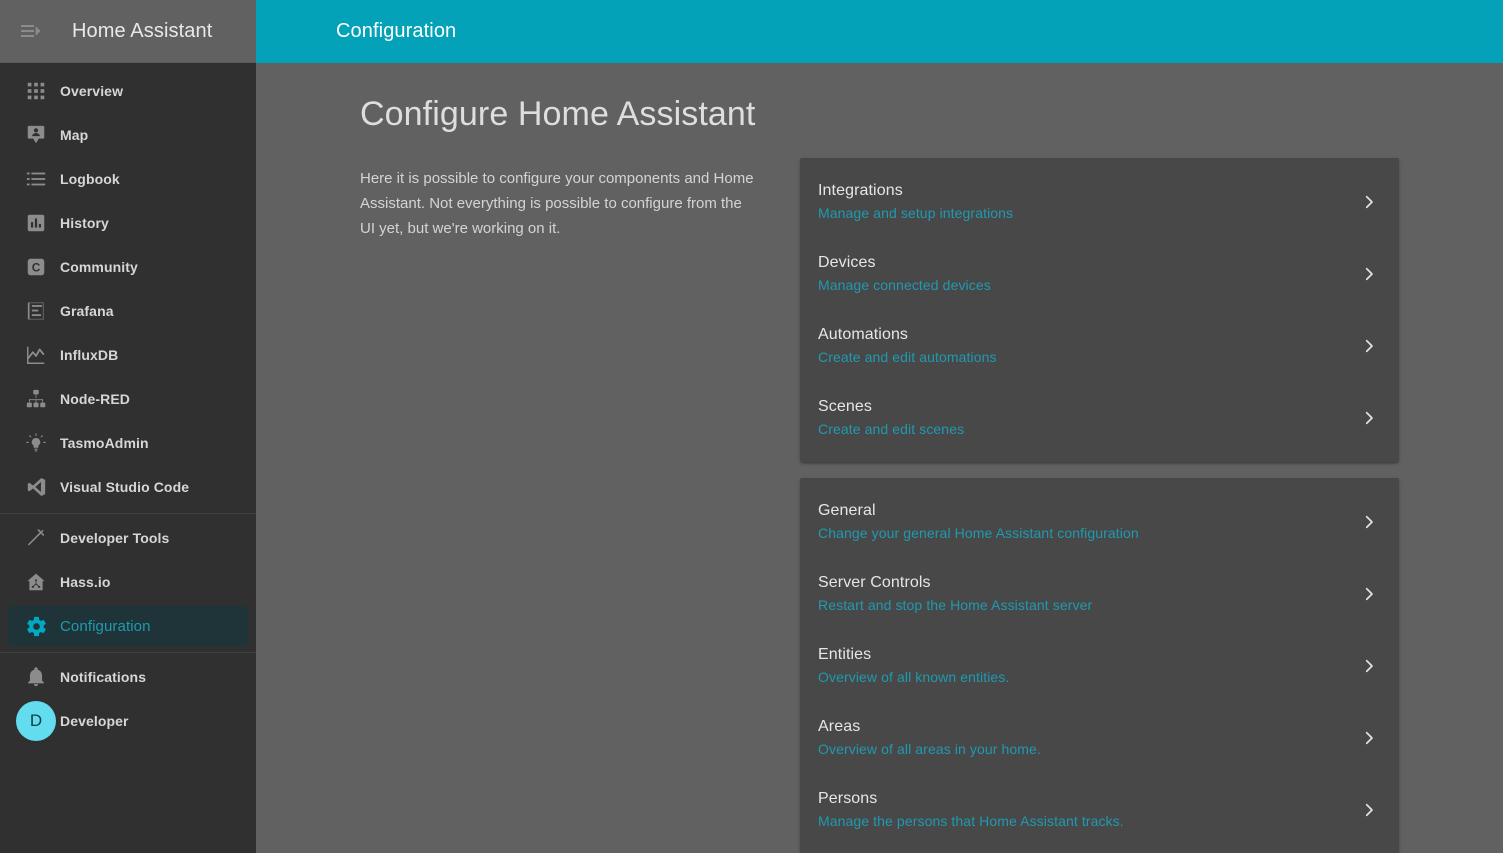 The height and width of the screenshot is (853, 1503). Describe the element at coordinates (36, 223) in the screenshot. I see `chart-box-icon` at that location.